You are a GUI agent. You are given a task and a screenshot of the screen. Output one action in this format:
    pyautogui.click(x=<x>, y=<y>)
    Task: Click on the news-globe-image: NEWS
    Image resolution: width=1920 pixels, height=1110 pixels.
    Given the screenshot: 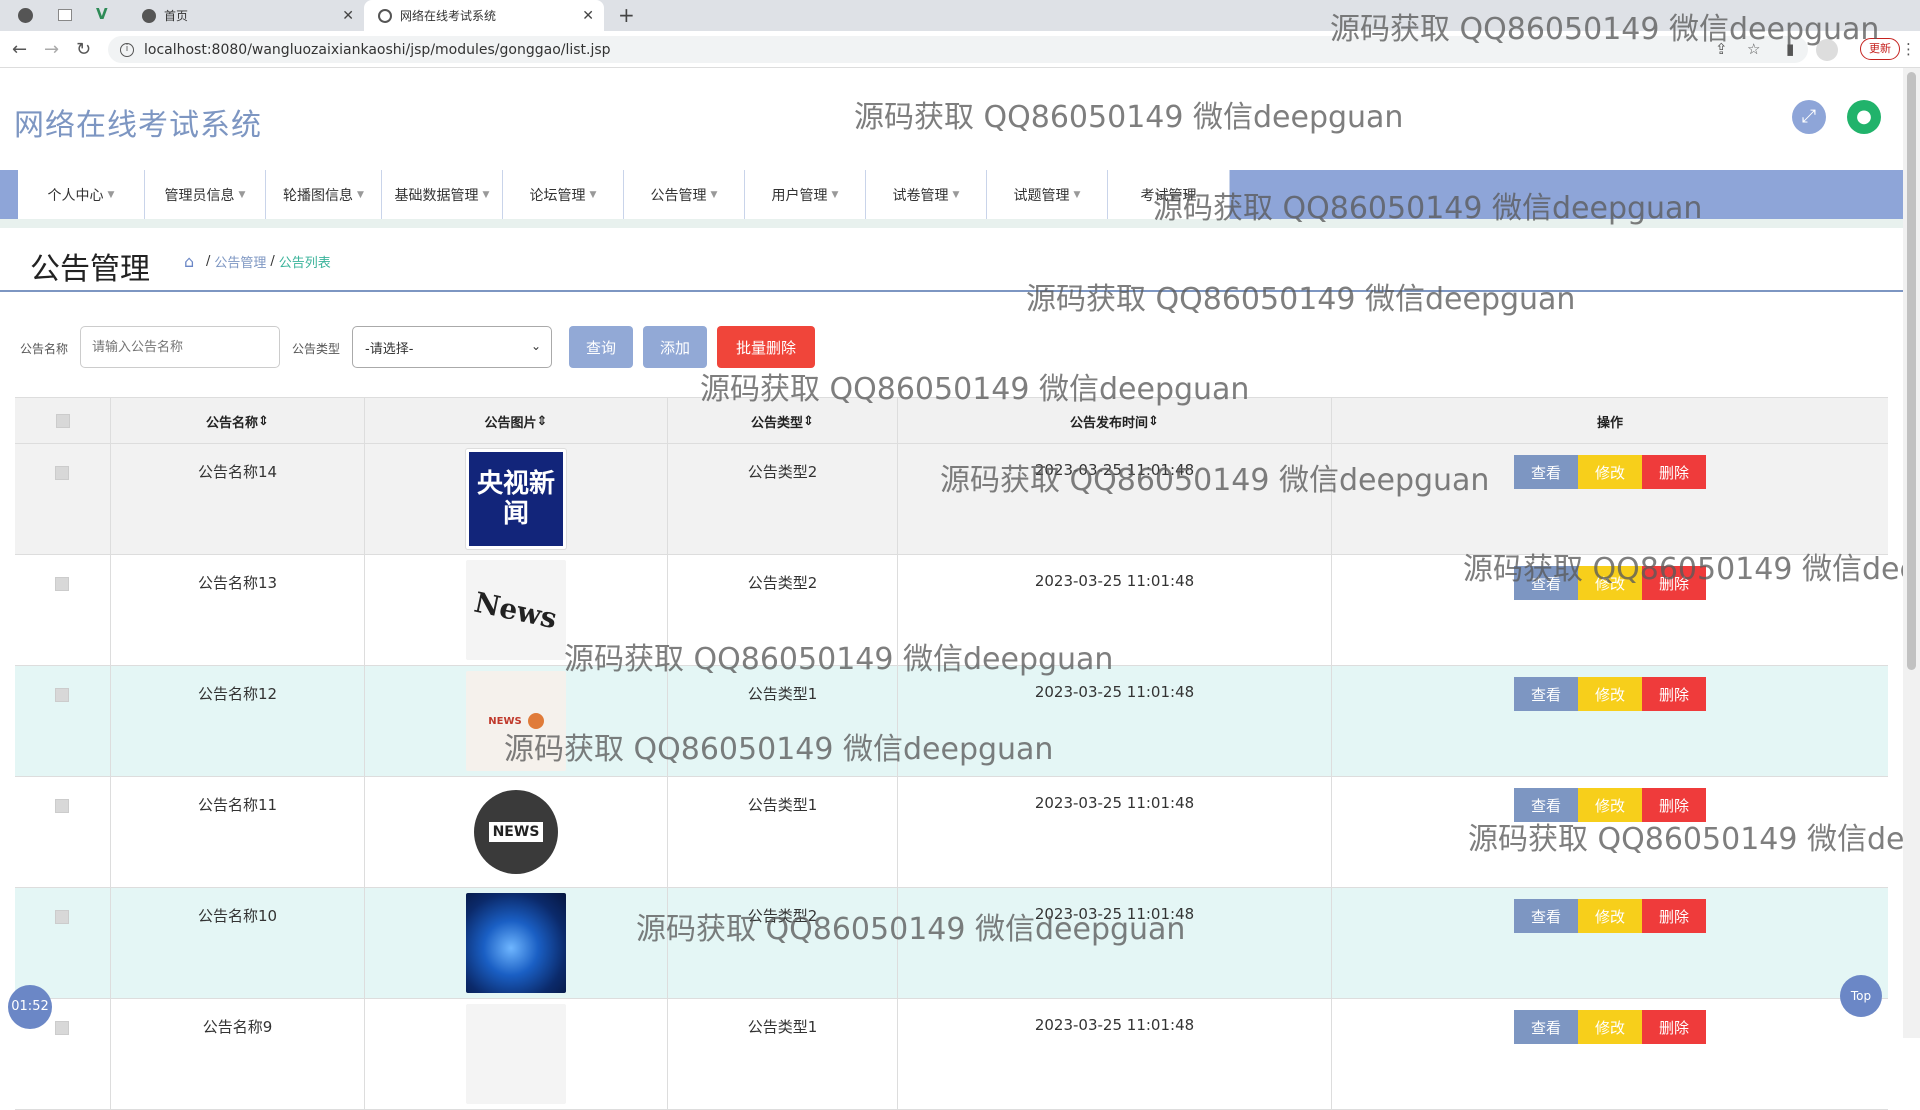 What is the action you would take?
    pyautogui.click(x=516, y=832)
    